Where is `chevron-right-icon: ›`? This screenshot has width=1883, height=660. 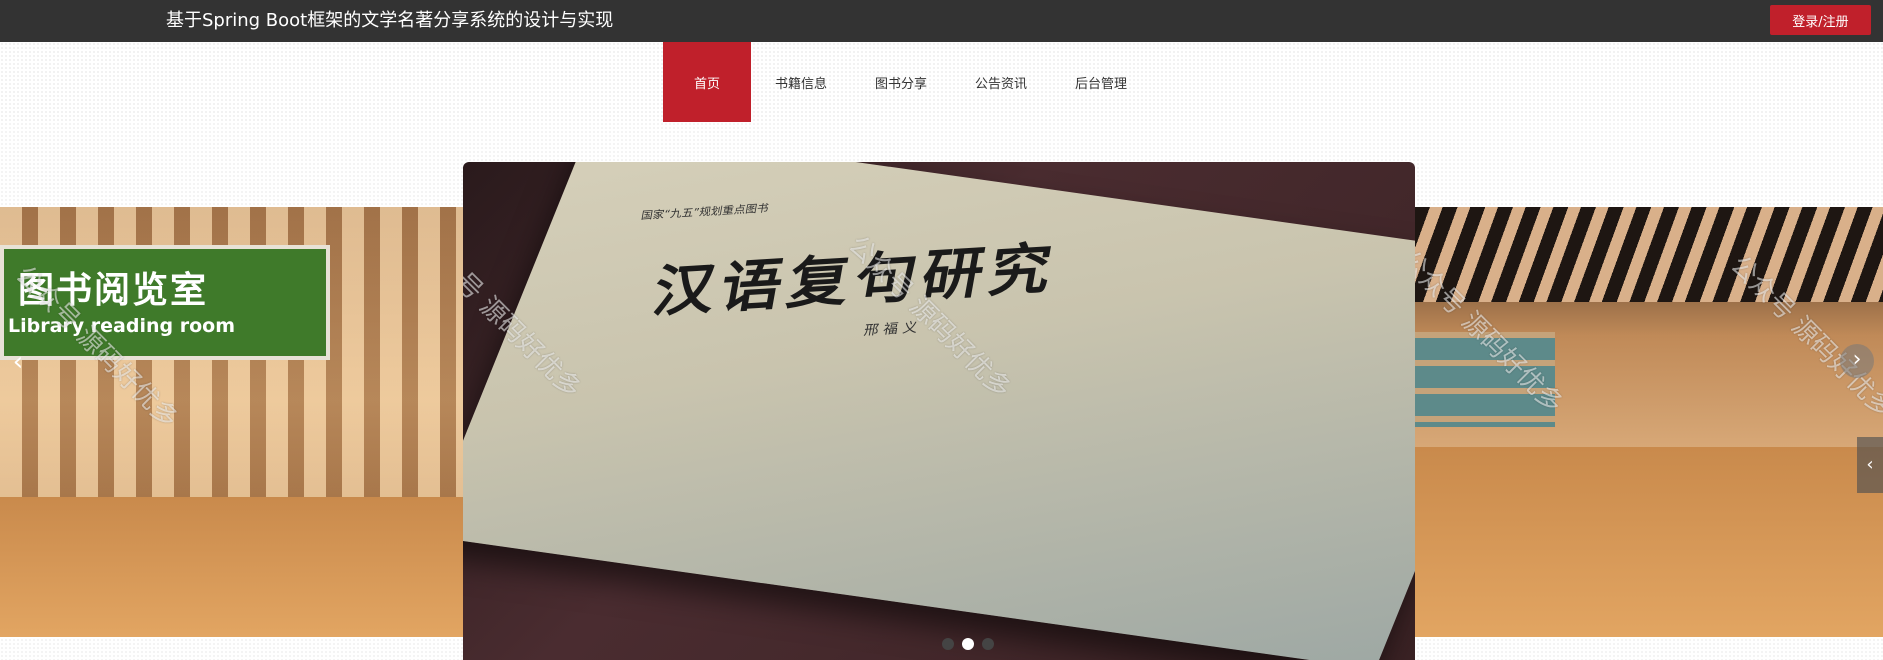 chevron-right-icon: › is located at coordinates (1857, 361).